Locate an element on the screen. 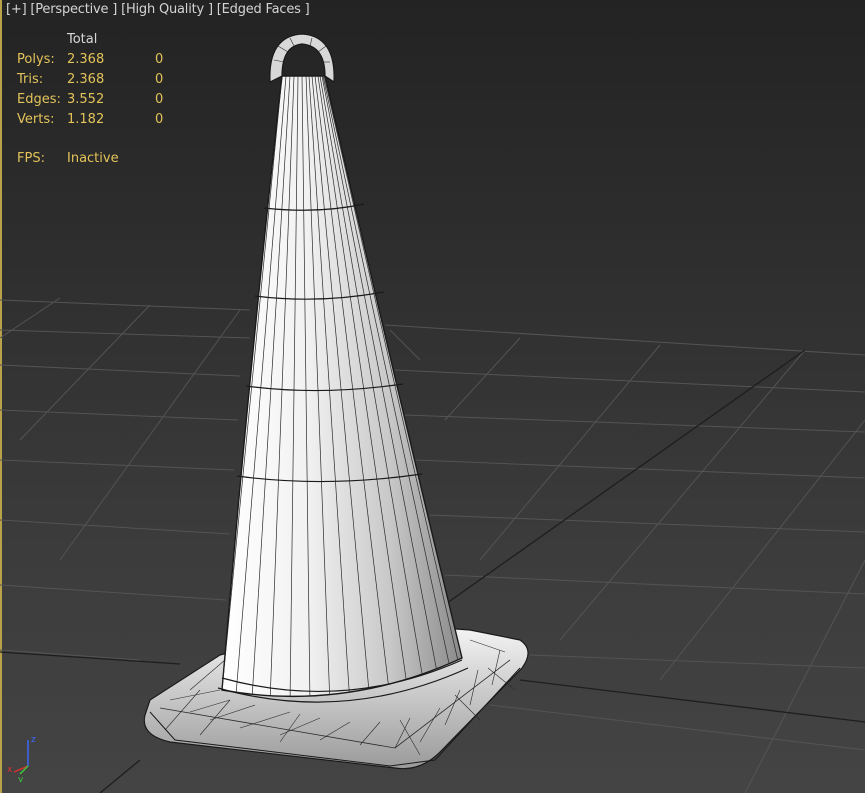 The width and height of the screenshot is (865, 793). stats-total: 3.552 is located at coordinates (86, 99).